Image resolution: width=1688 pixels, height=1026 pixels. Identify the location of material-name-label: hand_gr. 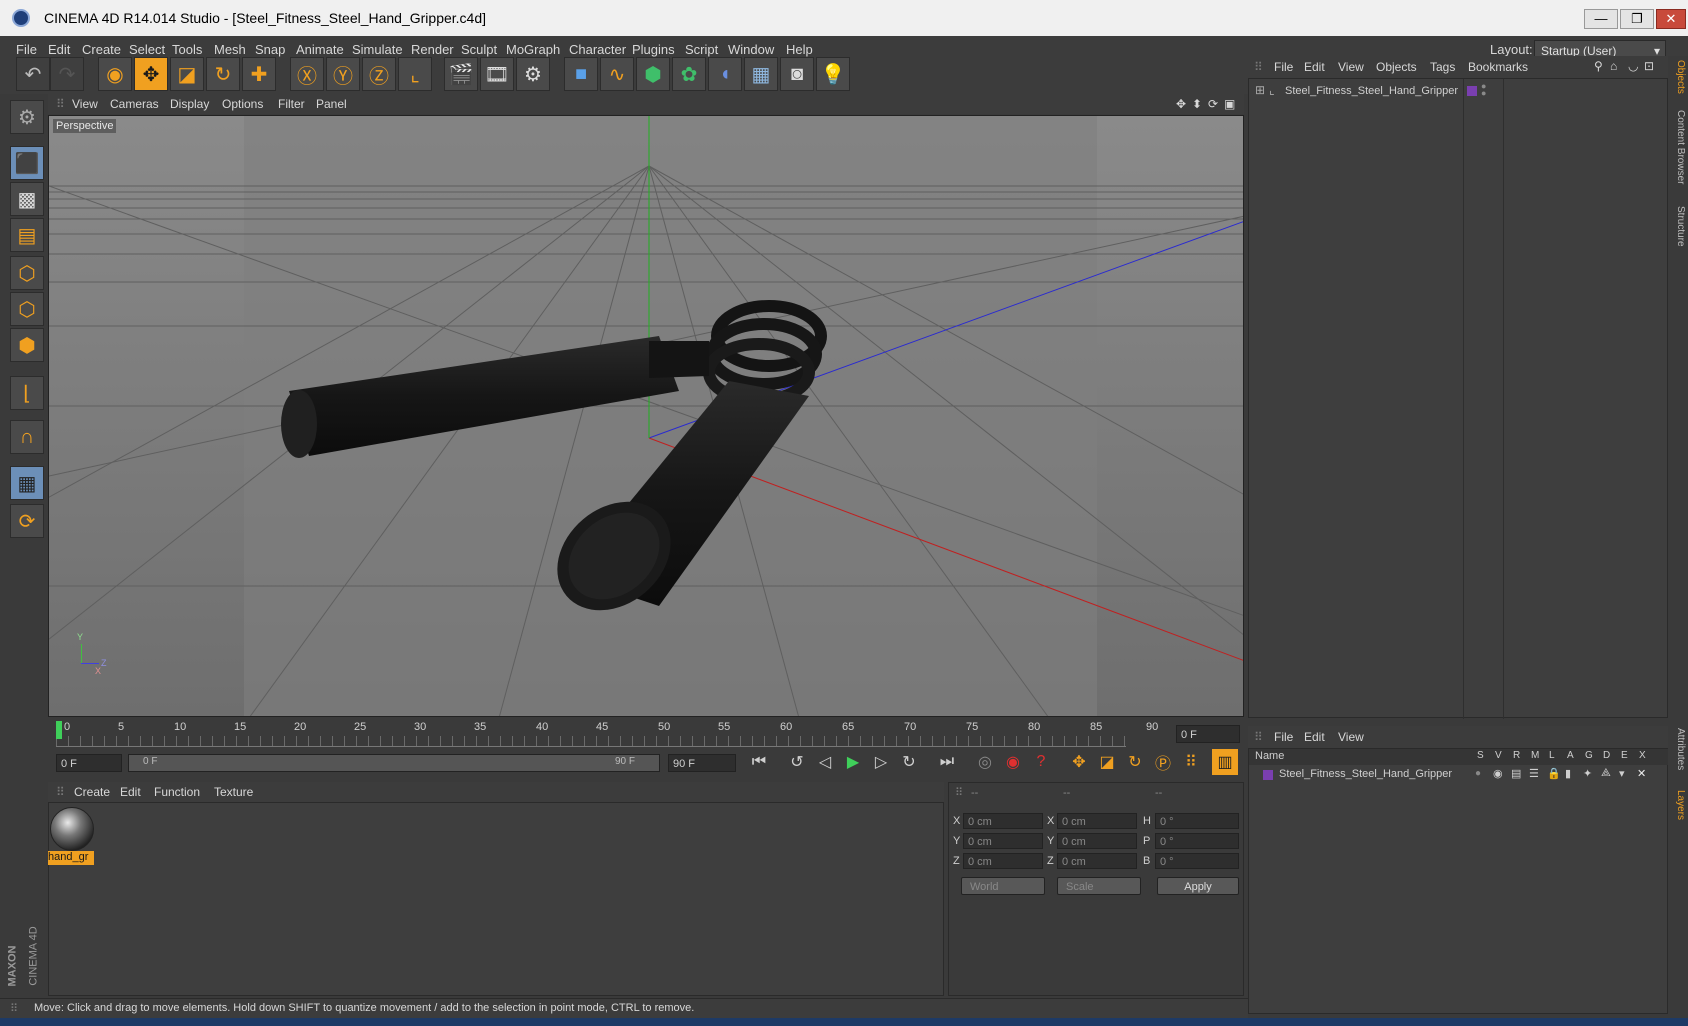
(71, 858).